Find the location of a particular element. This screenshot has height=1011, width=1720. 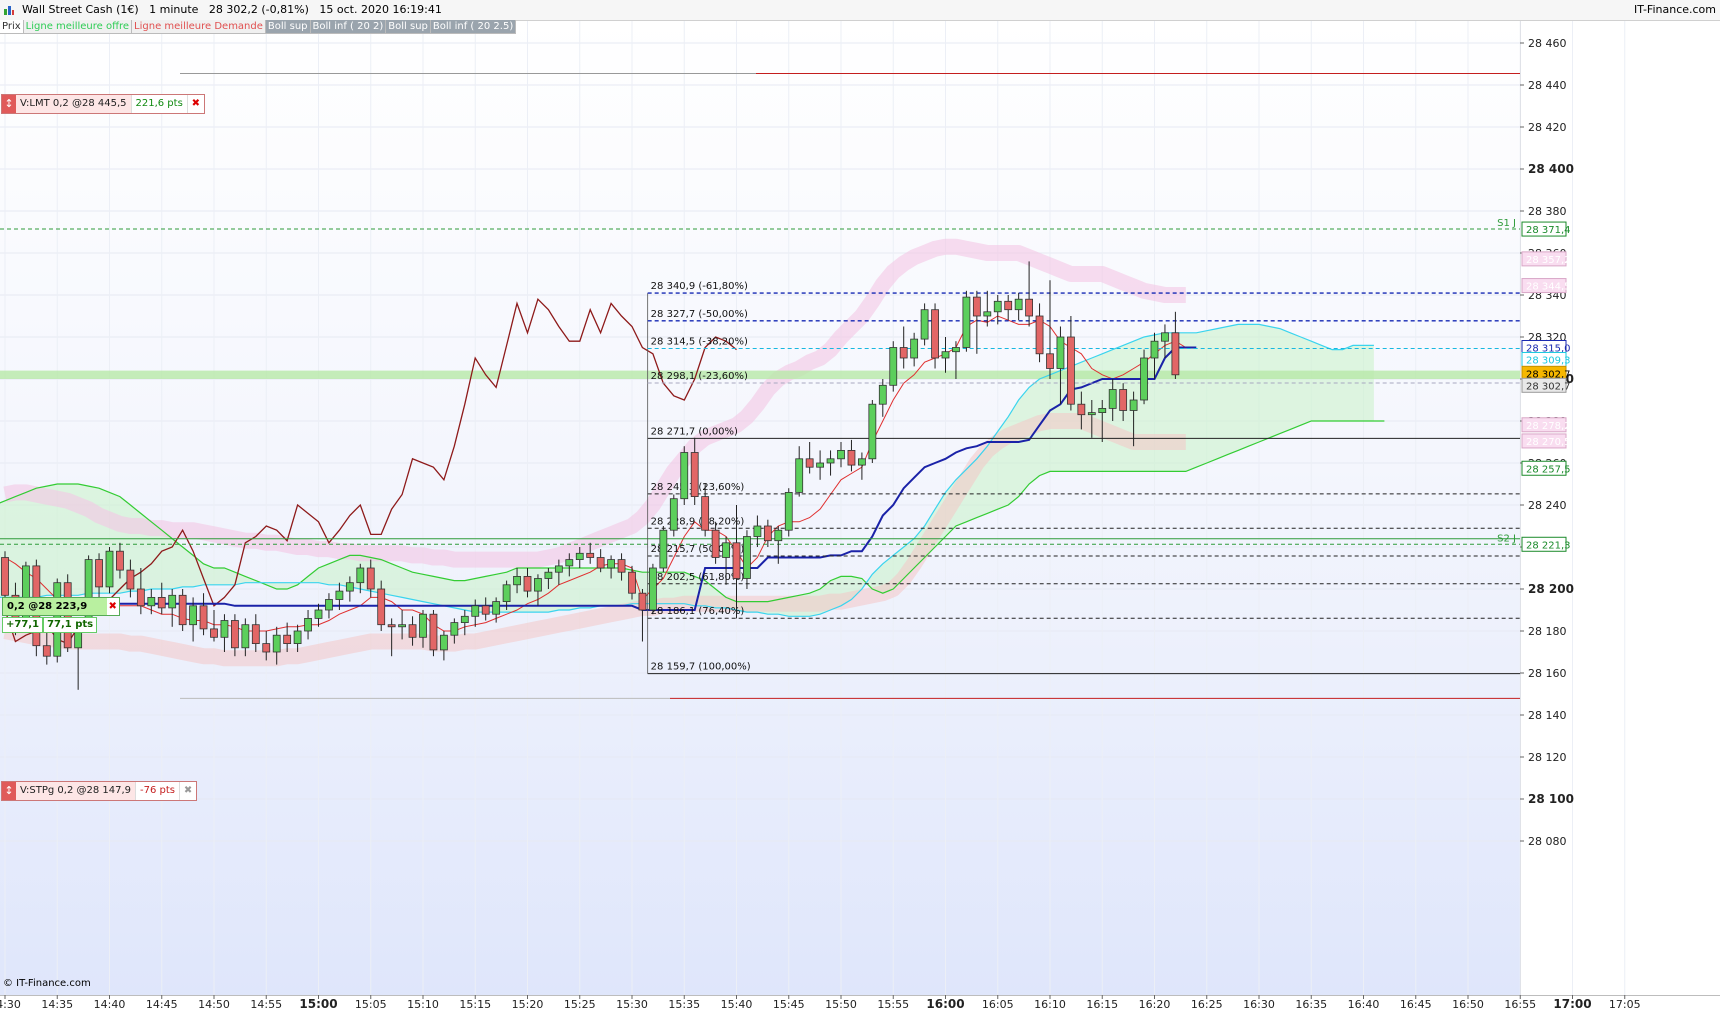

legend-item: Boll inf ( 20 2.5) is located at coordinates (473, 27).